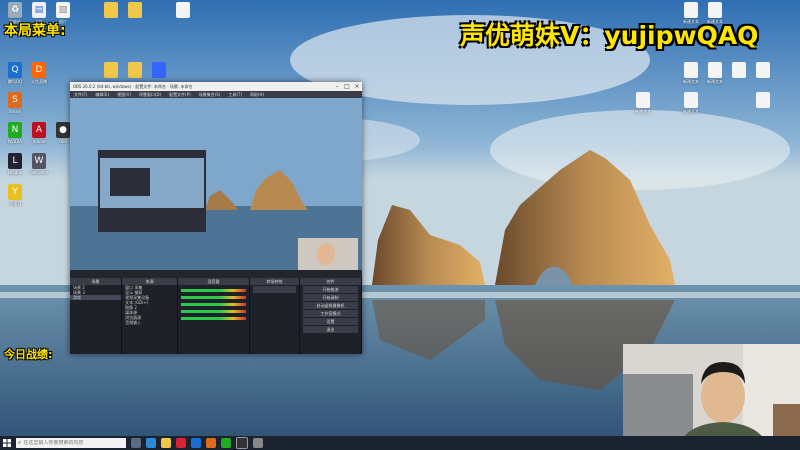 The image size is (800, 450). I want to click on transitions-dock: 转场特效, so click(275, 316).